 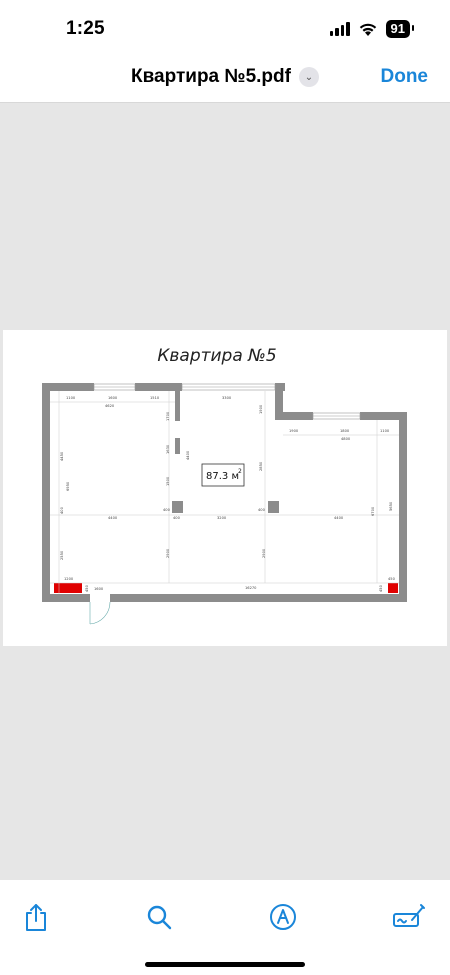 I want to click on entry-door, so click(x=100, y=613).